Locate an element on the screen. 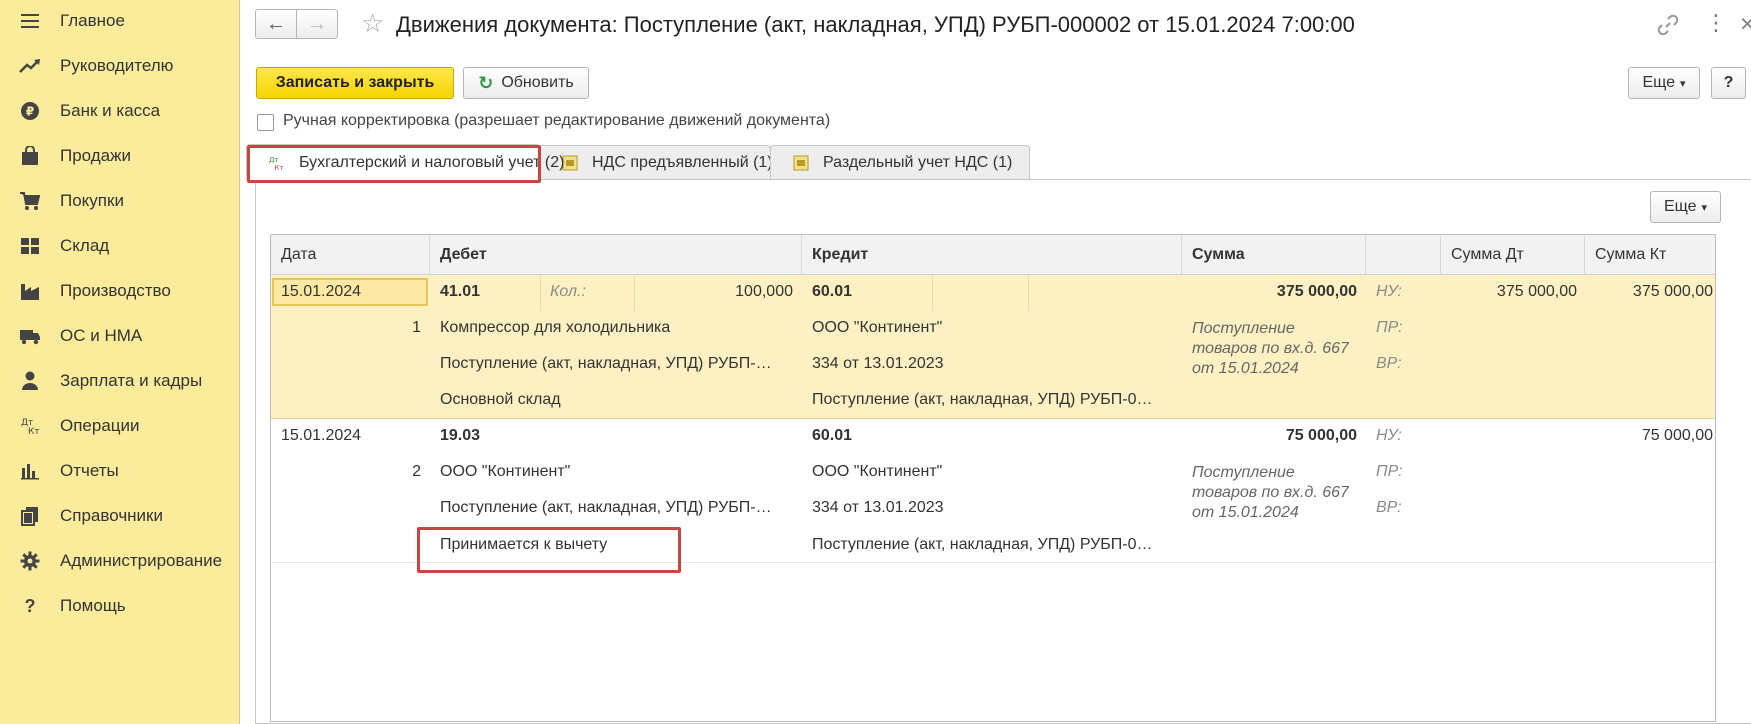  row1-vr-label: ВР: is located at coordinates (1389, 363).